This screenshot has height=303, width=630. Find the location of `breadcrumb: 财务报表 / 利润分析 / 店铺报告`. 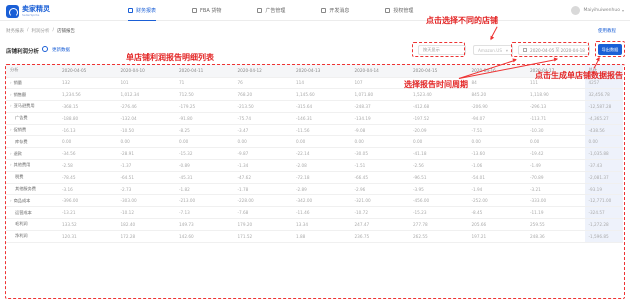

breadcrumb: 财务报表 / 利润分析 / 店铺报告 is located at coordinates (42, 31).